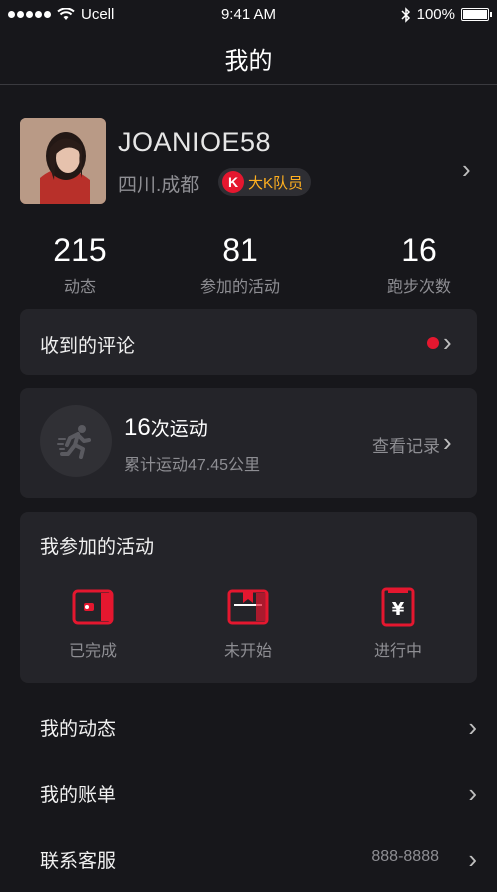  Describe the element at coordinates (248, 443) in the screenshot. I see `exercise-card: 16次运动 累计运动47.45公里 查看记录 ›` at that location.